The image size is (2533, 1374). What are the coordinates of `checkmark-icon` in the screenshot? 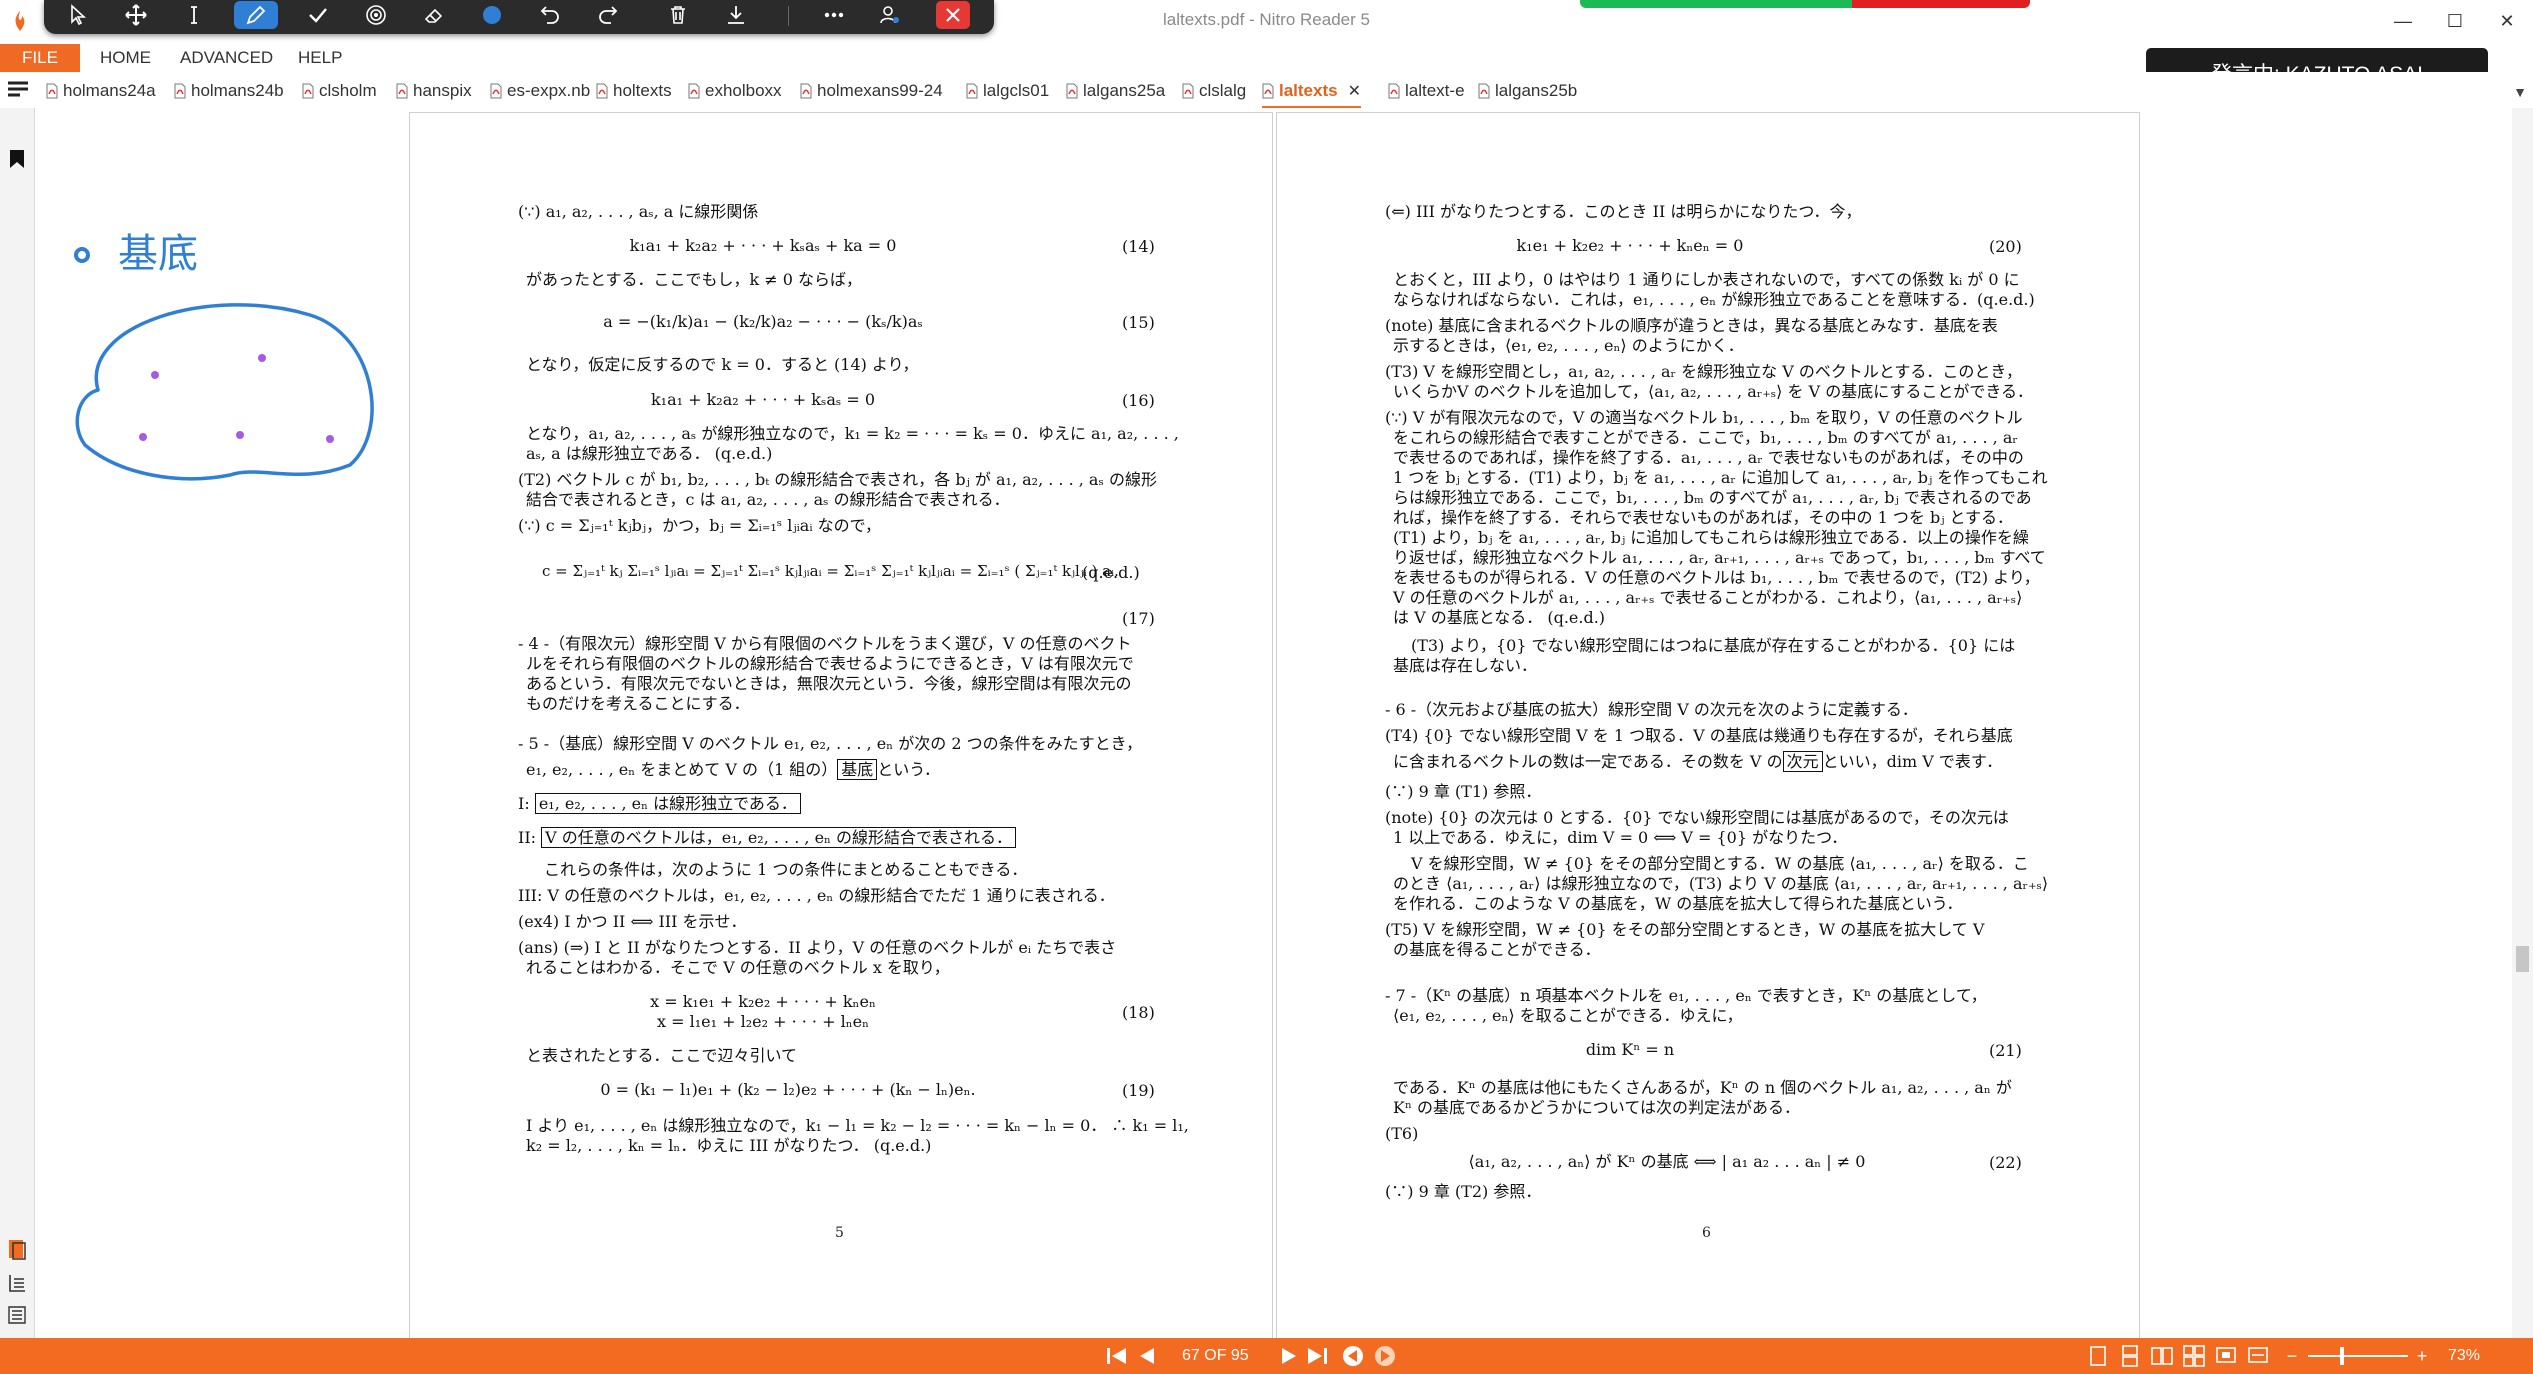 It's located at (318, 15).